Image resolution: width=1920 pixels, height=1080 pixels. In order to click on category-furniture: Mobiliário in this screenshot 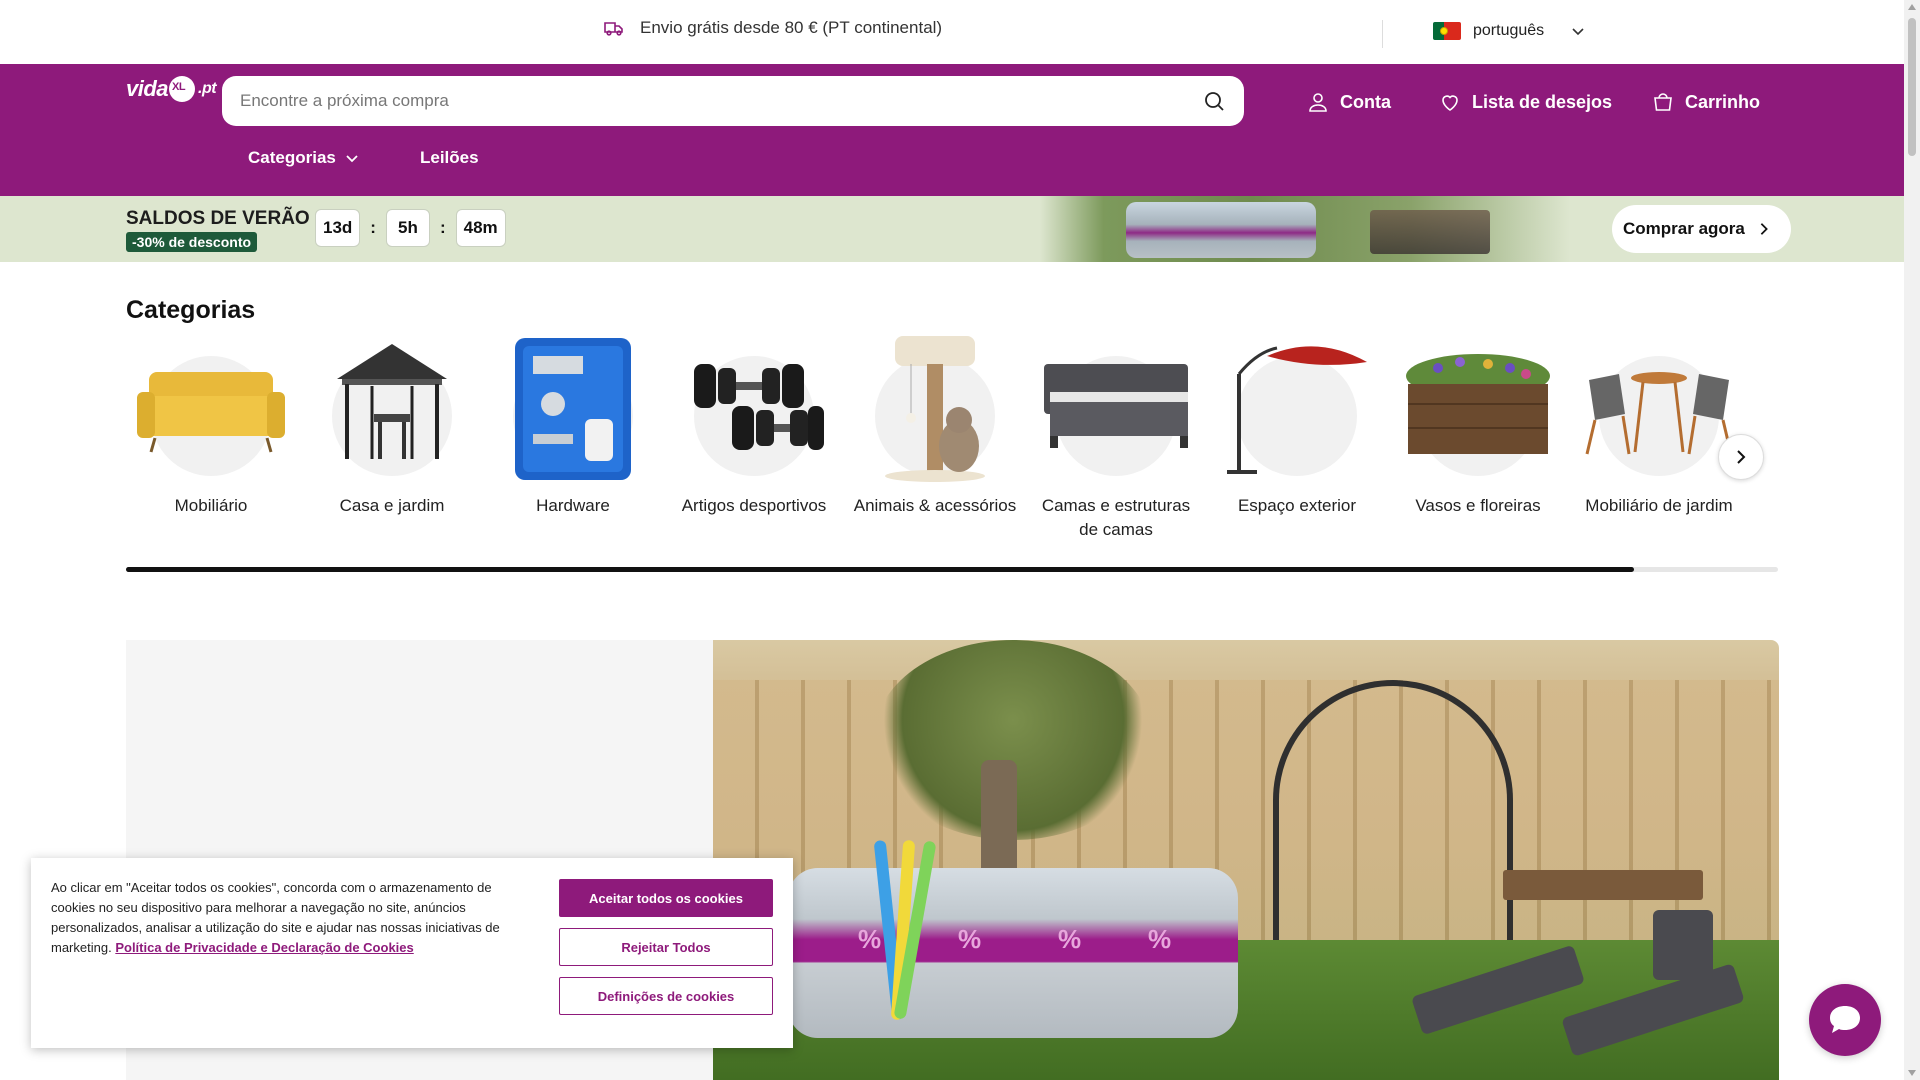, I will do `click(211, 426)`.